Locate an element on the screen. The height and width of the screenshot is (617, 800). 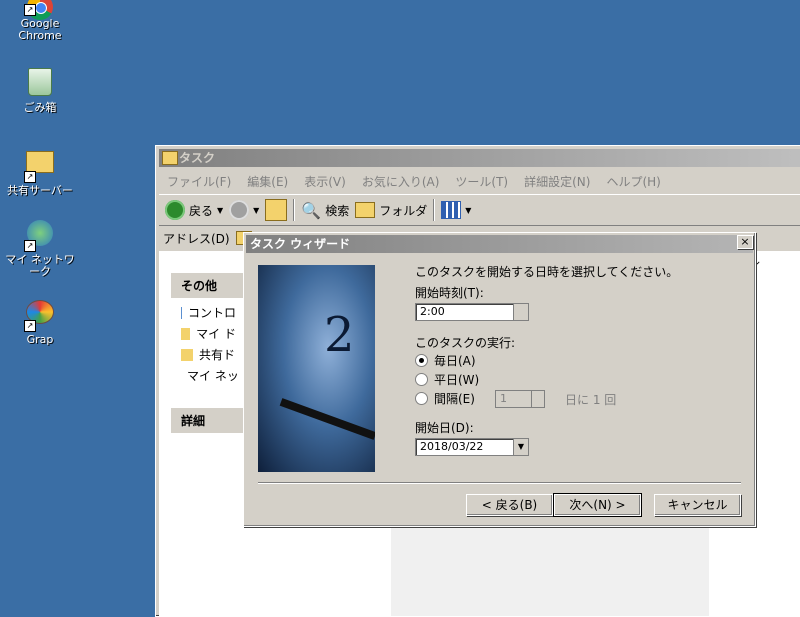
menu-advanced: 詳細設定(N) is located at coordinates (557, 181).